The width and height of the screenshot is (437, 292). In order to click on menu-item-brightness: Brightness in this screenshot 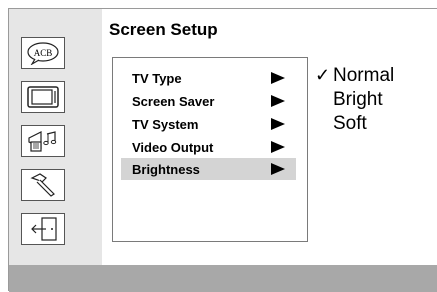, I will do `click(208, 169)`.